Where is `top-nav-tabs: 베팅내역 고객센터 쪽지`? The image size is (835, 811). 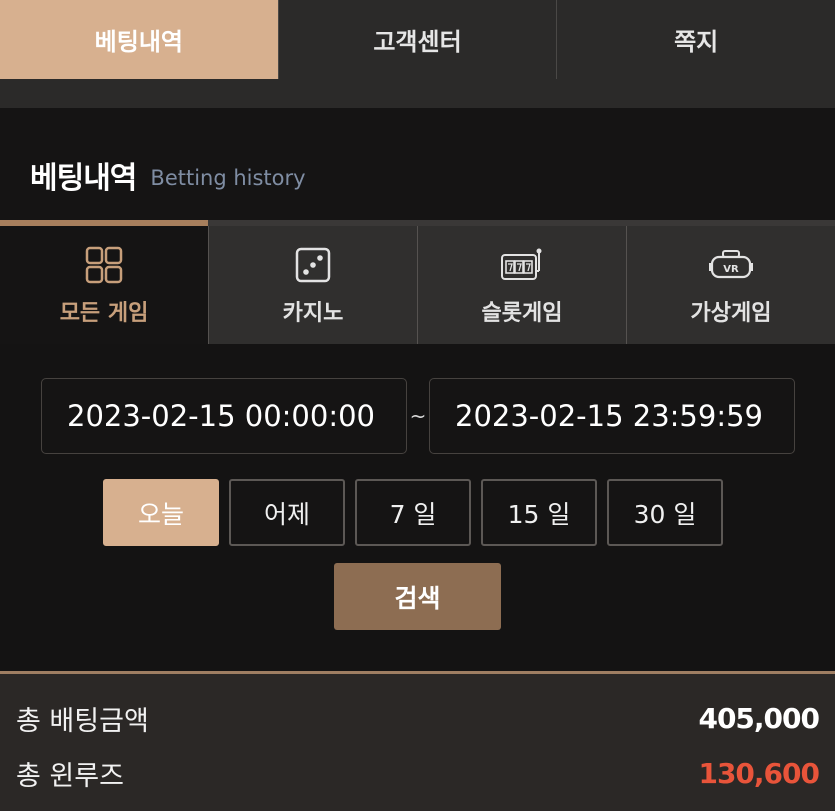 top-nav-tabs: 베팅내역 고객센터 쪽지 is located at coordinates (417, 39).